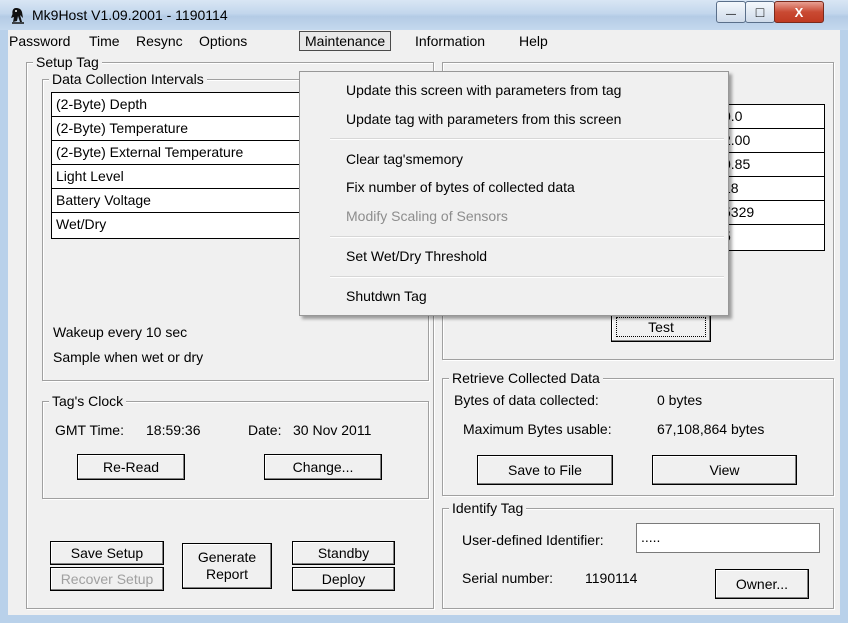 This screenshot has height=623, width=848. I want to click on test-button: Test, so click(661, 327).